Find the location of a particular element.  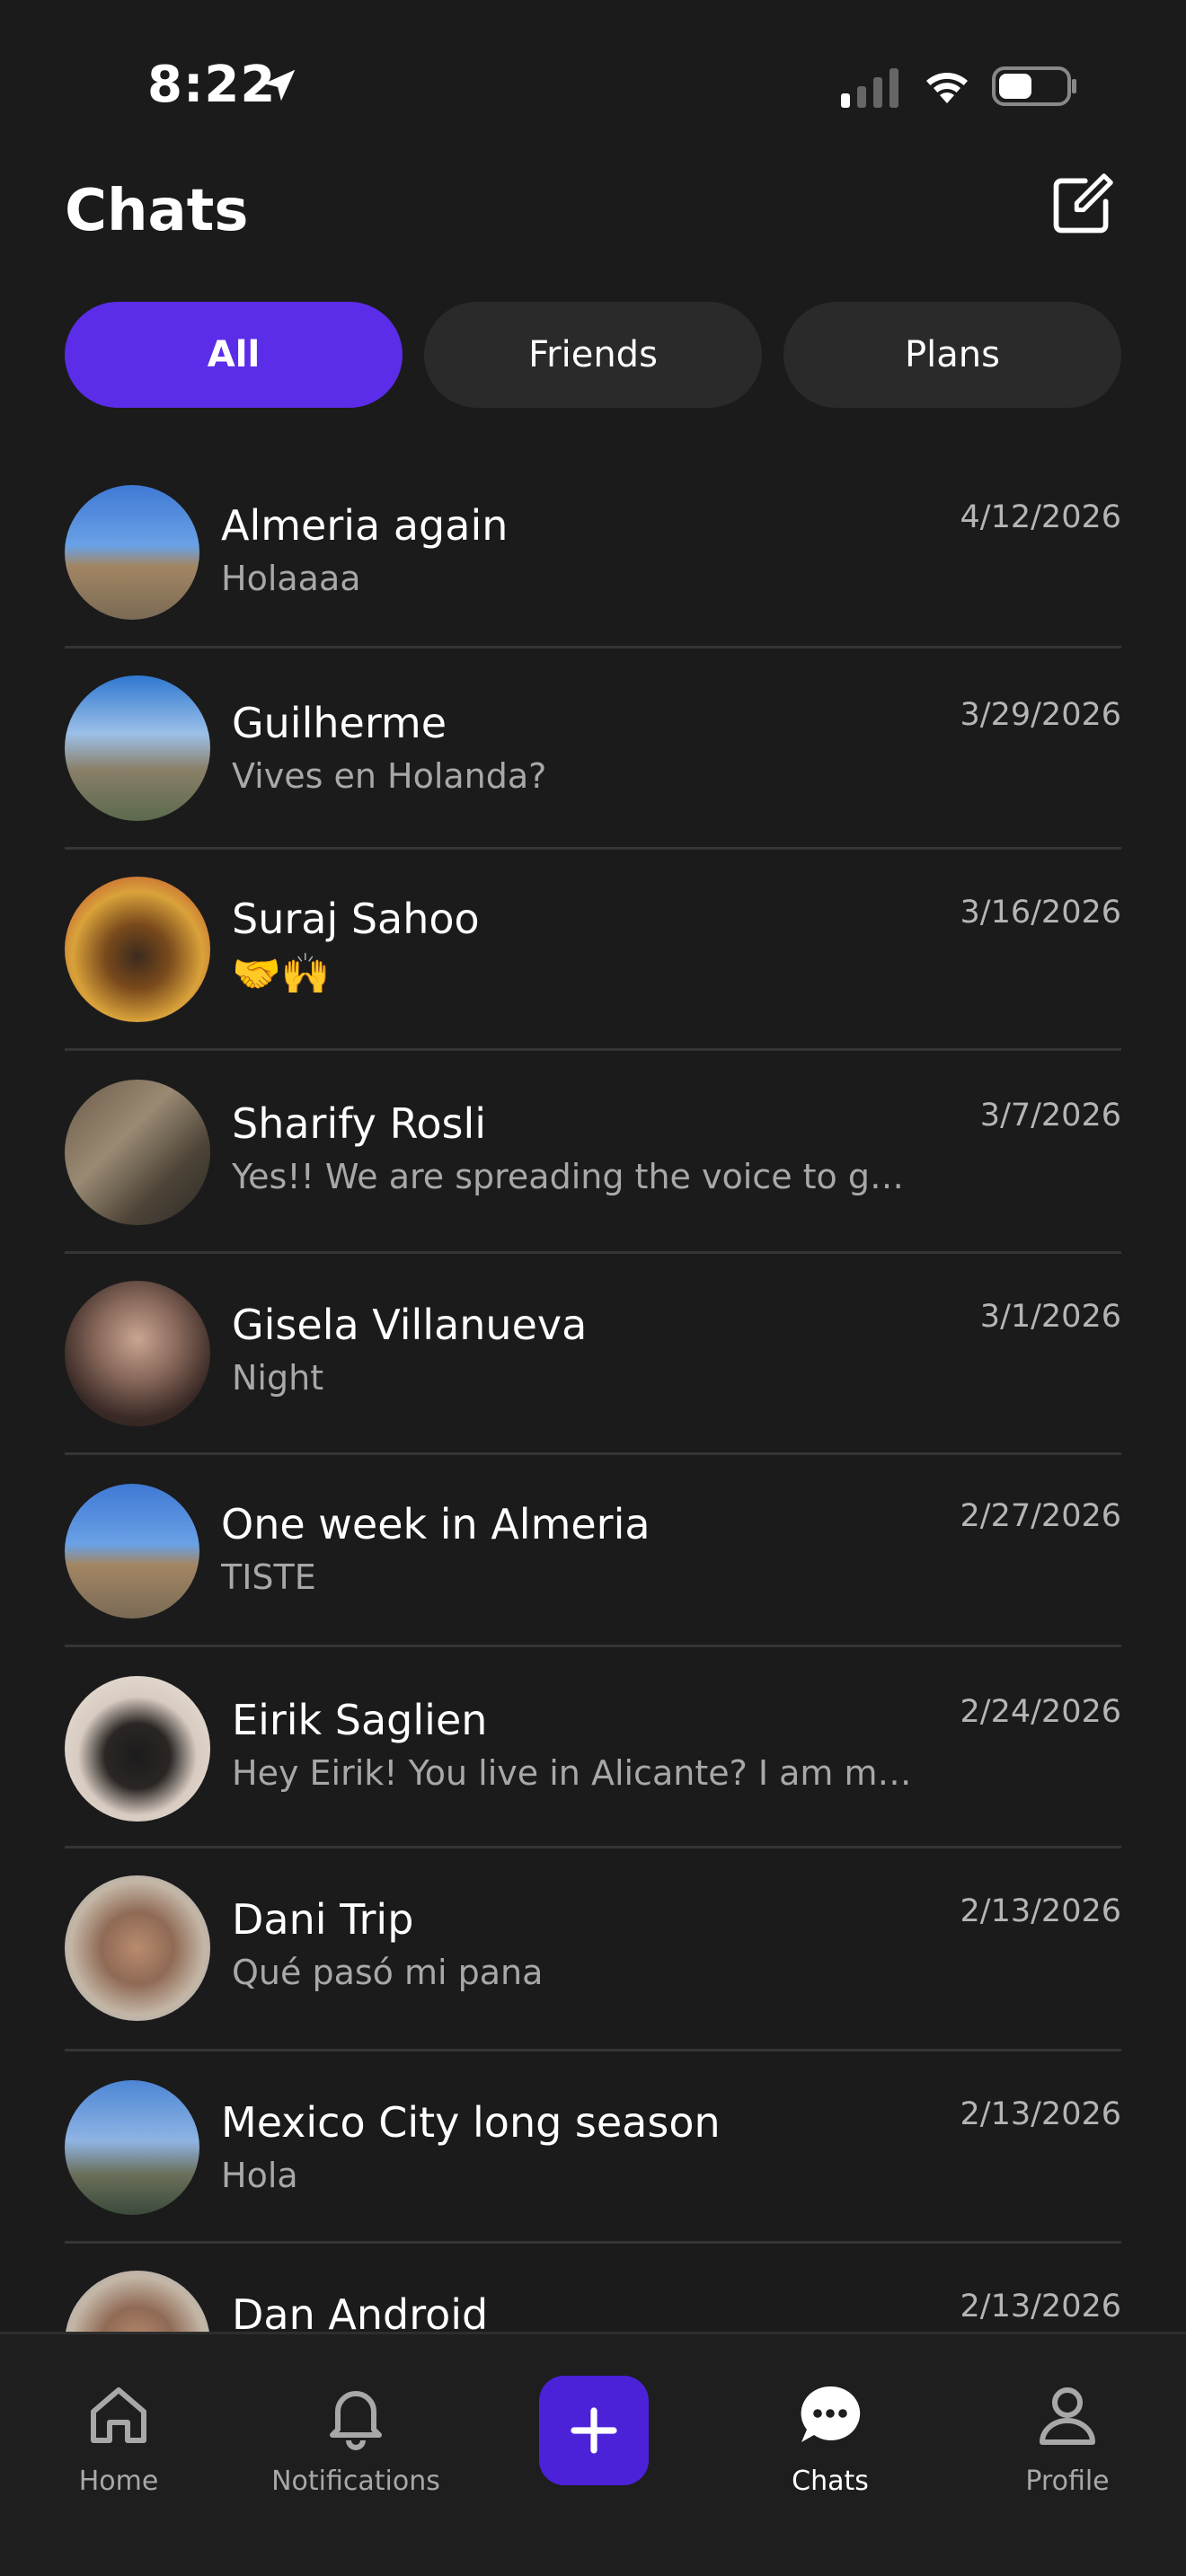

add-button is located at coordinates (594, 2430).